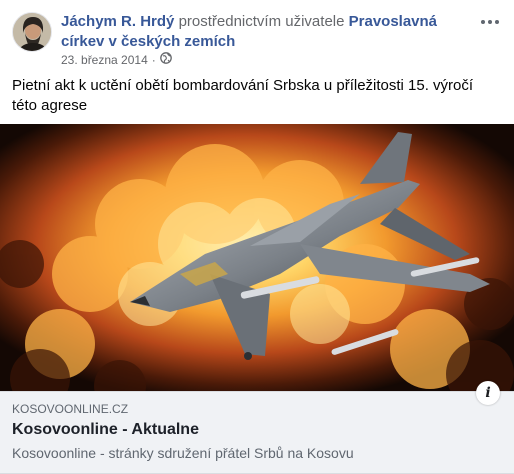 The image size is (514, 474). I want to click on link-title: Kosovoonline - Aktualne, so click(105, 430).